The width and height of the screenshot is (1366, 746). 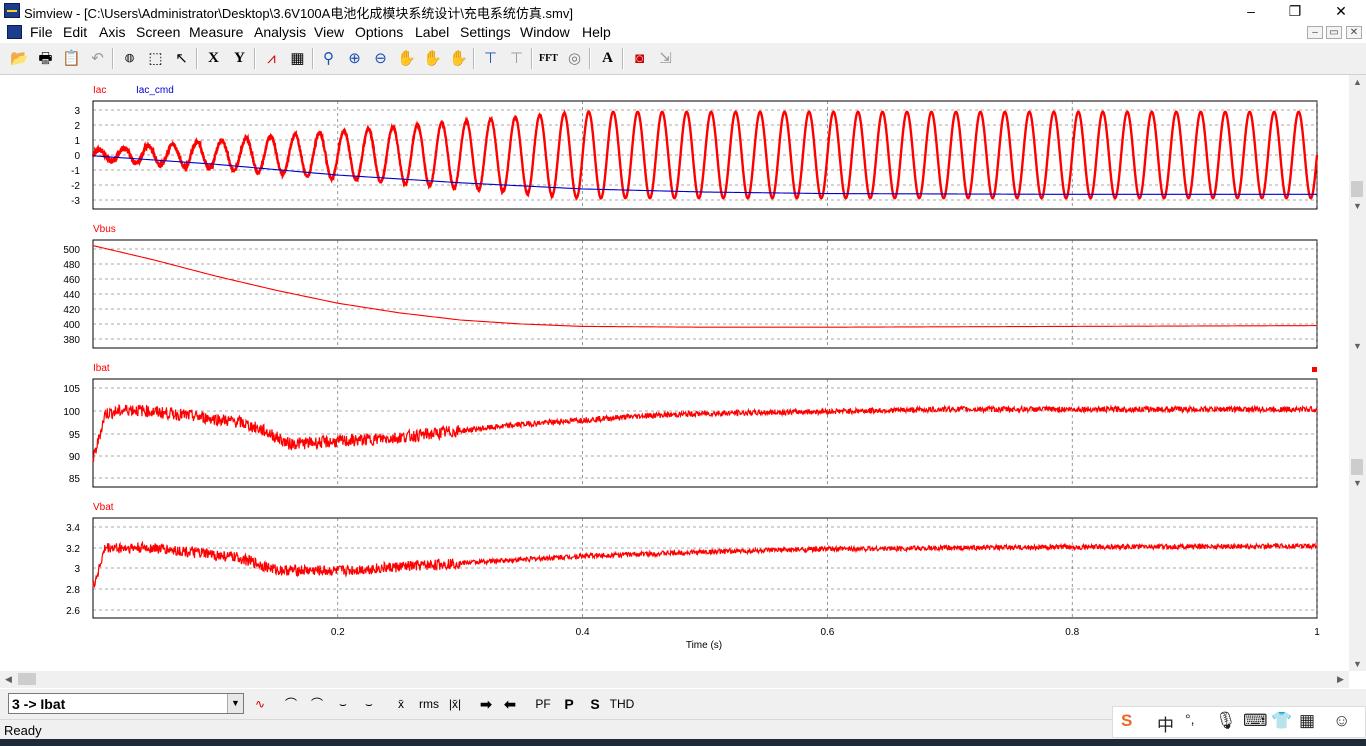 I want to click on abs-mean-button: |x̄|, so click(x=455, y=704).